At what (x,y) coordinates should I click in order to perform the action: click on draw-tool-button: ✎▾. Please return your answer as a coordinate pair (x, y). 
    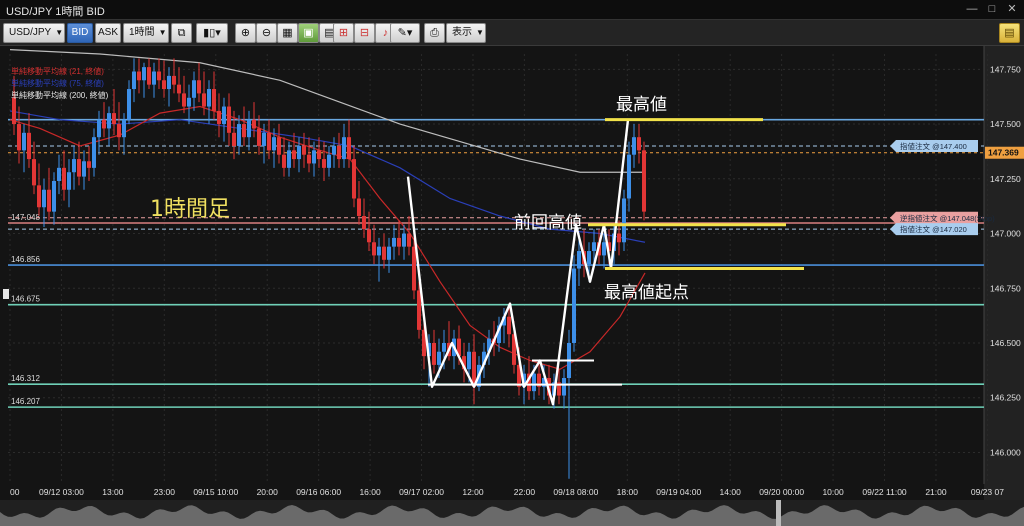
    Looking at the image, I should click on (405, 33).